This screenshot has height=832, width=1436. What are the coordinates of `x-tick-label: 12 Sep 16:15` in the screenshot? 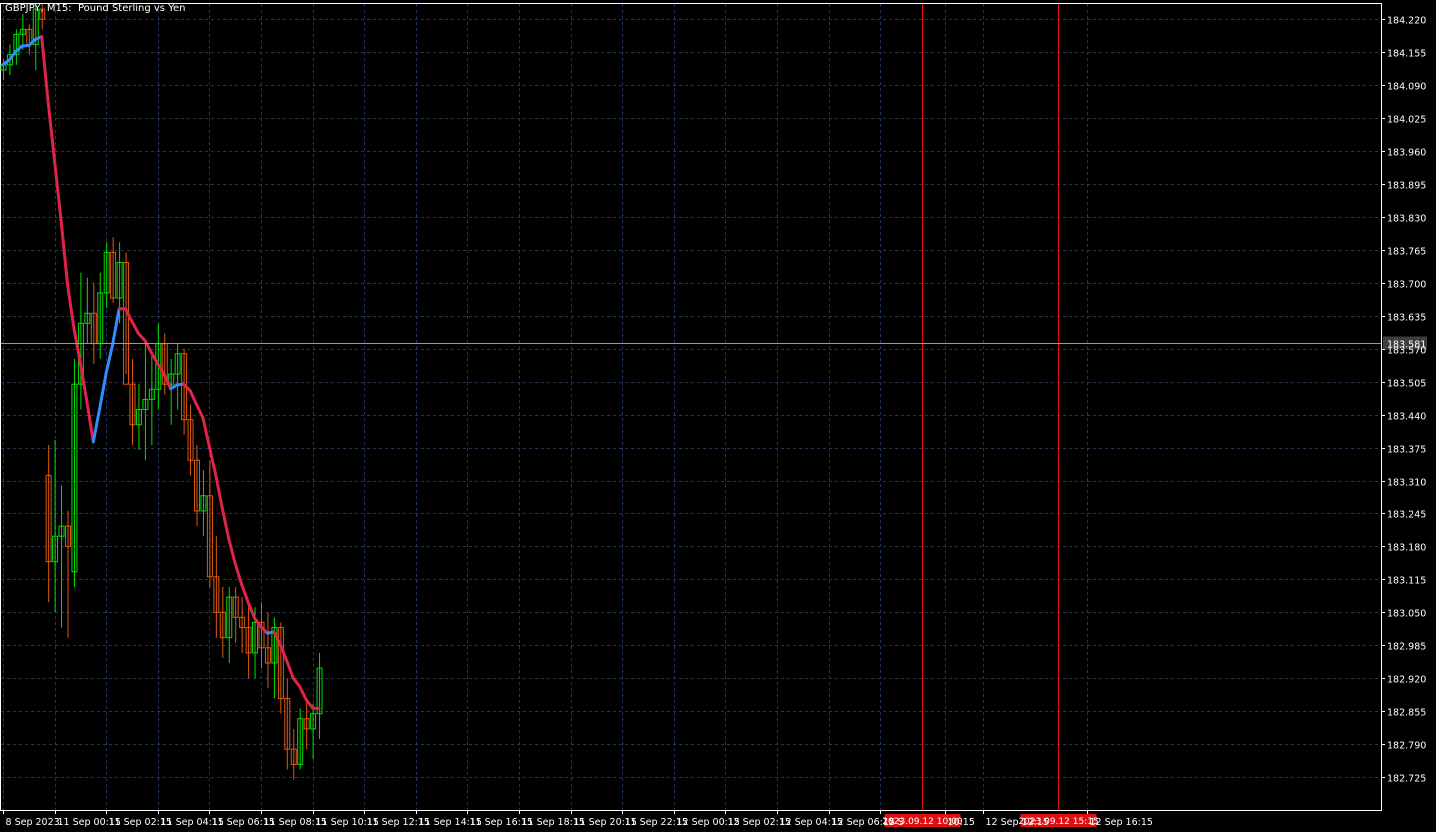 It's located at (1121, 822).